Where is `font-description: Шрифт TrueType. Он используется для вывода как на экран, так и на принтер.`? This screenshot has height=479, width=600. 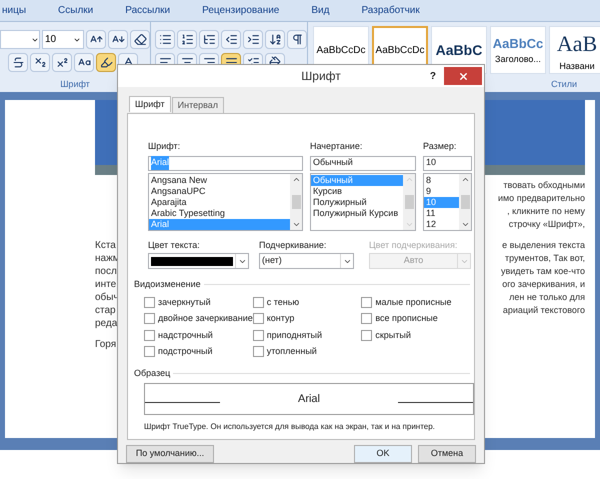
font-description: Шрифт TrueType. Он используется для вывода как на экран, так и на принтер. is located at coordinates (290, 427).